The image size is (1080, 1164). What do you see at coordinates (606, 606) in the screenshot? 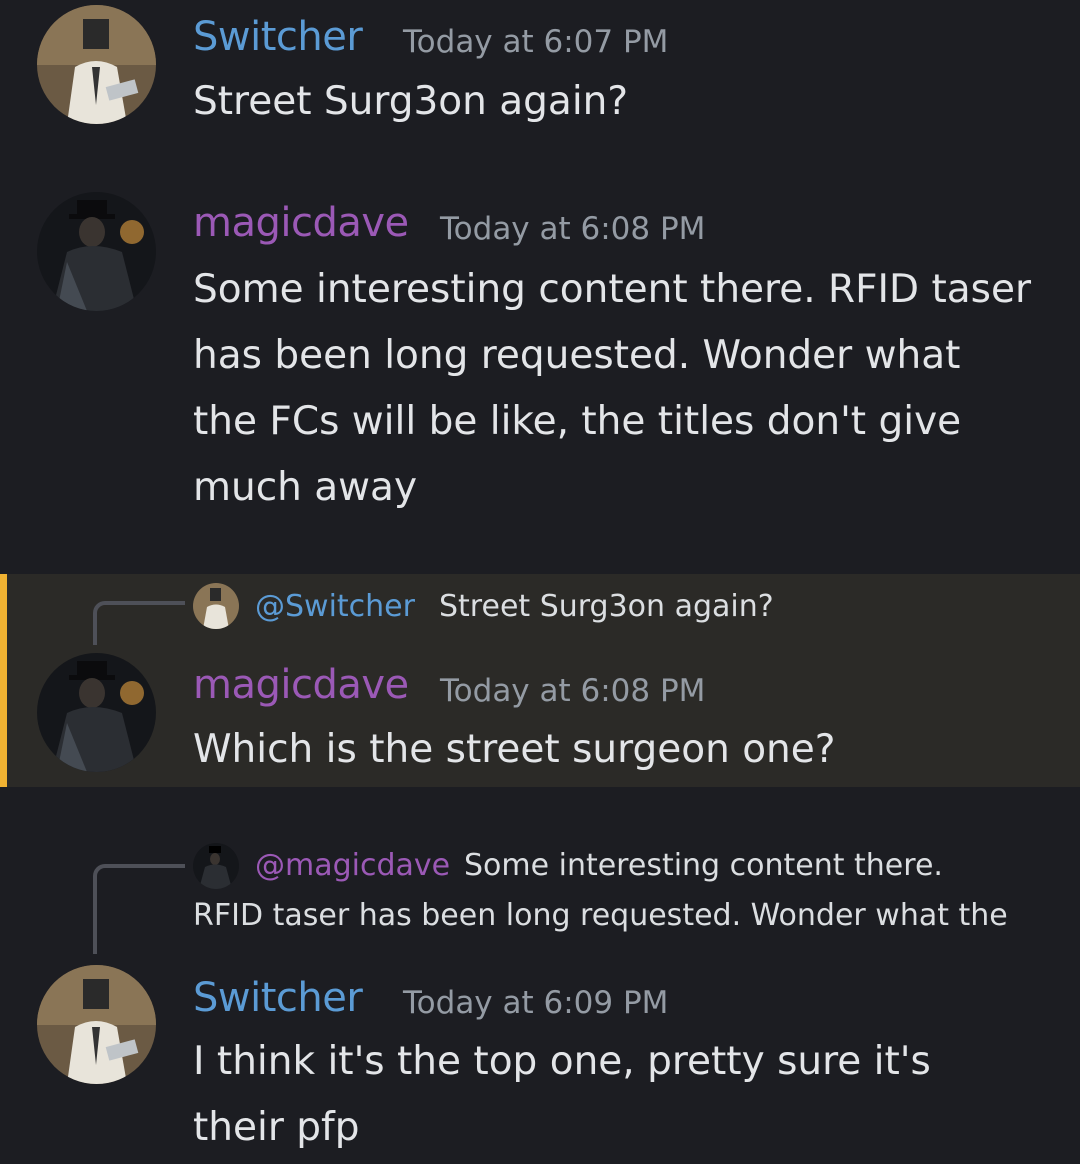
I see `reply-preview: Street Surg3on again?` at bounding box center [606, 606].